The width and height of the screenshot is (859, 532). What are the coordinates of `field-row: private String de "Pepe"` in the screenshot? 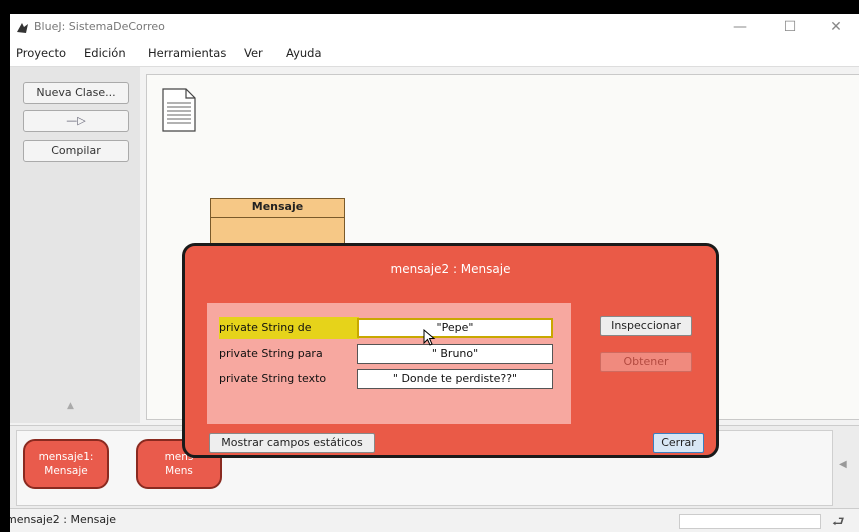 It's located at (389, 328).